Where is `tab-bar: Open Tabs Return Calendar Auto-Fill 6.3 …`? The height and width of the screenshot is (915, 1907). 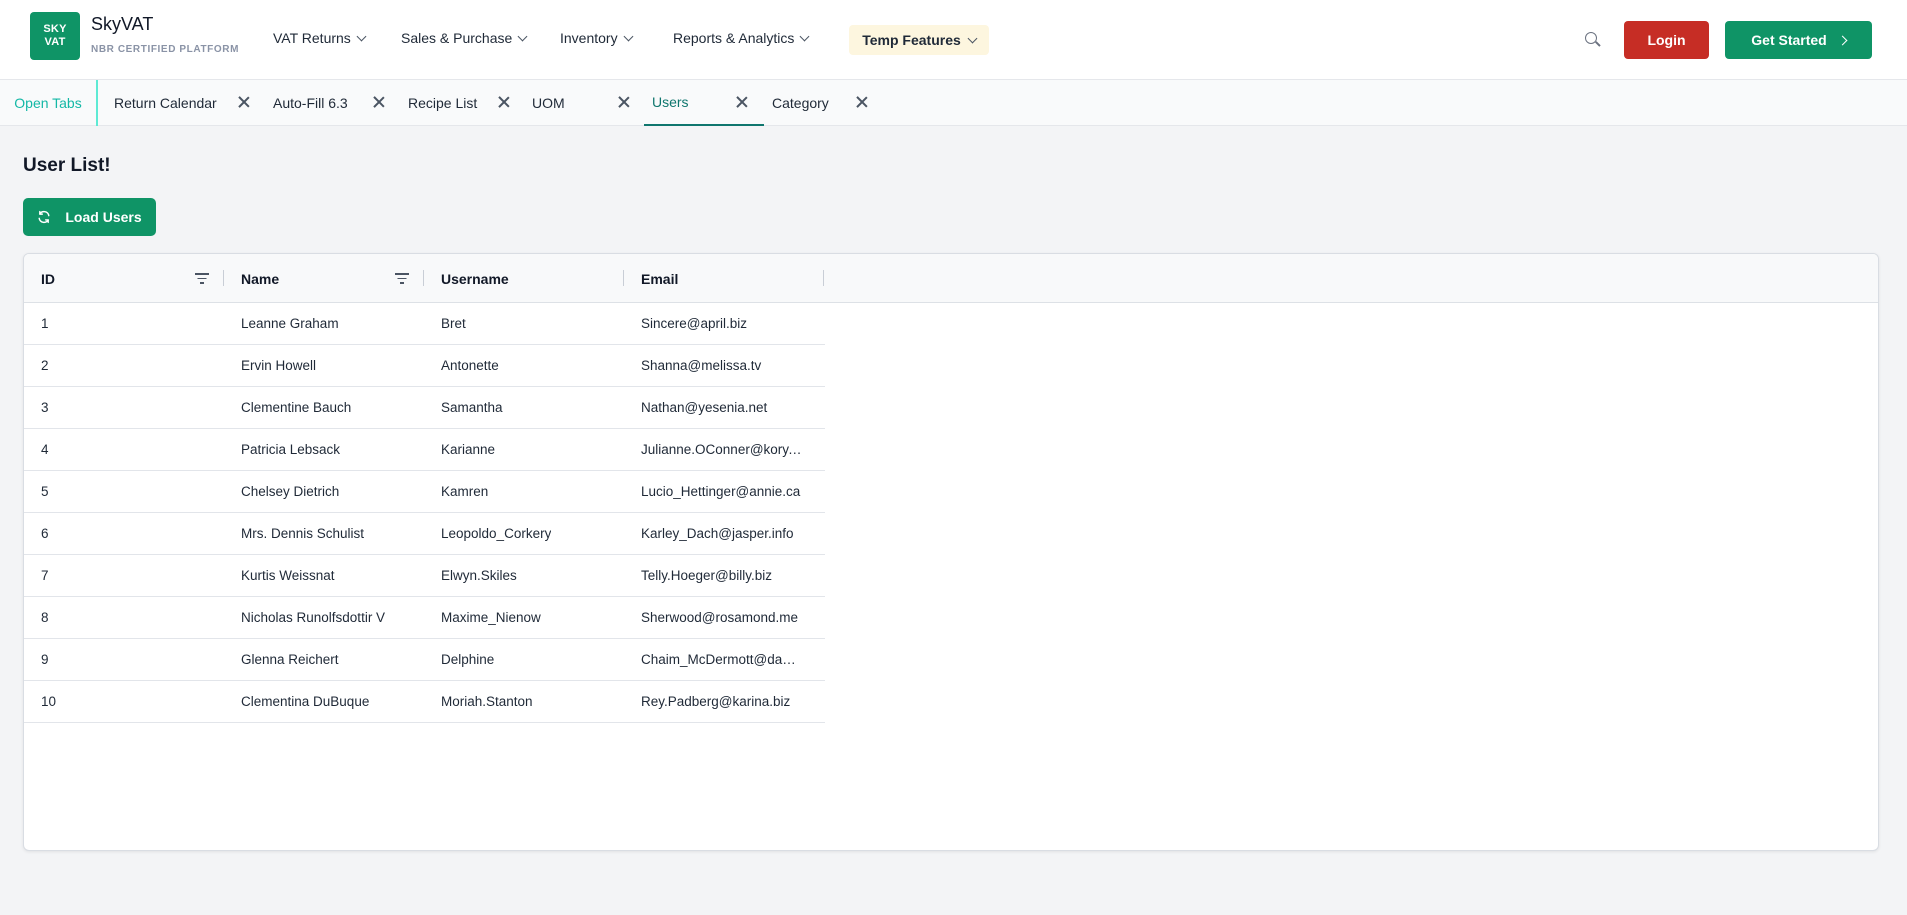 tab-bar: Open Tabs Return Calendar Auto-Fill 6.3 … is located at coordinates (953, 103).